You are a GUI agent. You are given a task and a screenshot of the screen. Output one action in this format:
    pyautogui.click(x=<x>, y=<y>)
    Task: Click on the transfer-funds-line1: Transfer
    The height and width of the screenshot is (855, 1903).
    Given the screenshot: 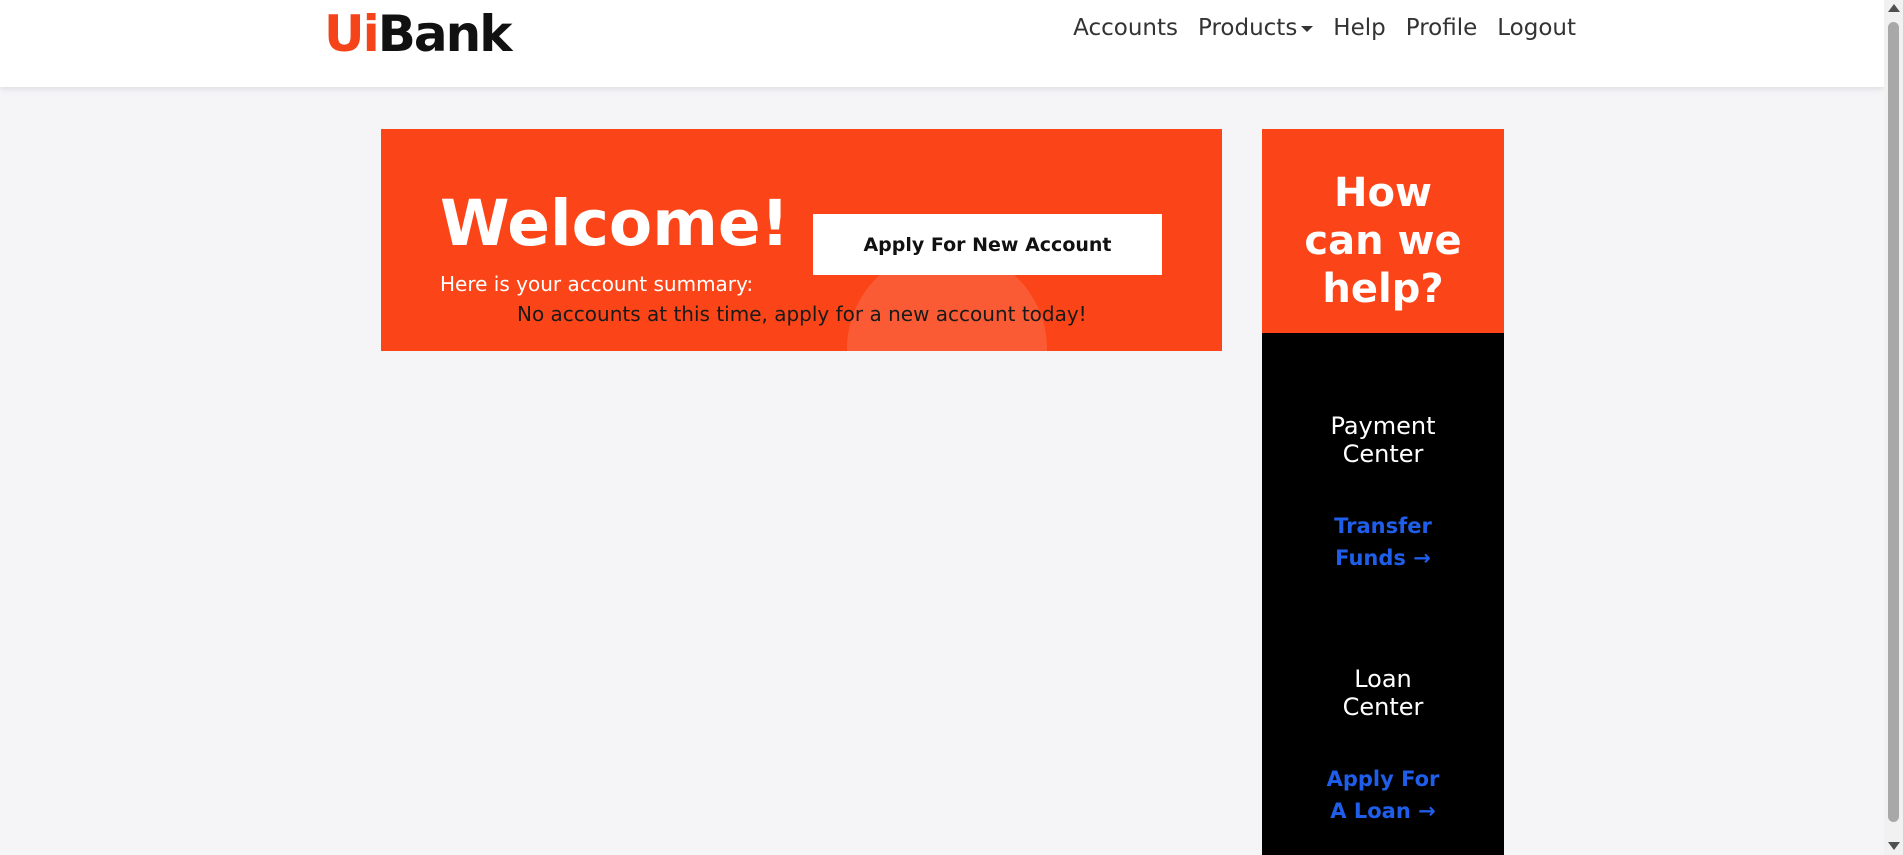 What is the action you would take?
    pyautogui.click(x=1383, y=526)
    